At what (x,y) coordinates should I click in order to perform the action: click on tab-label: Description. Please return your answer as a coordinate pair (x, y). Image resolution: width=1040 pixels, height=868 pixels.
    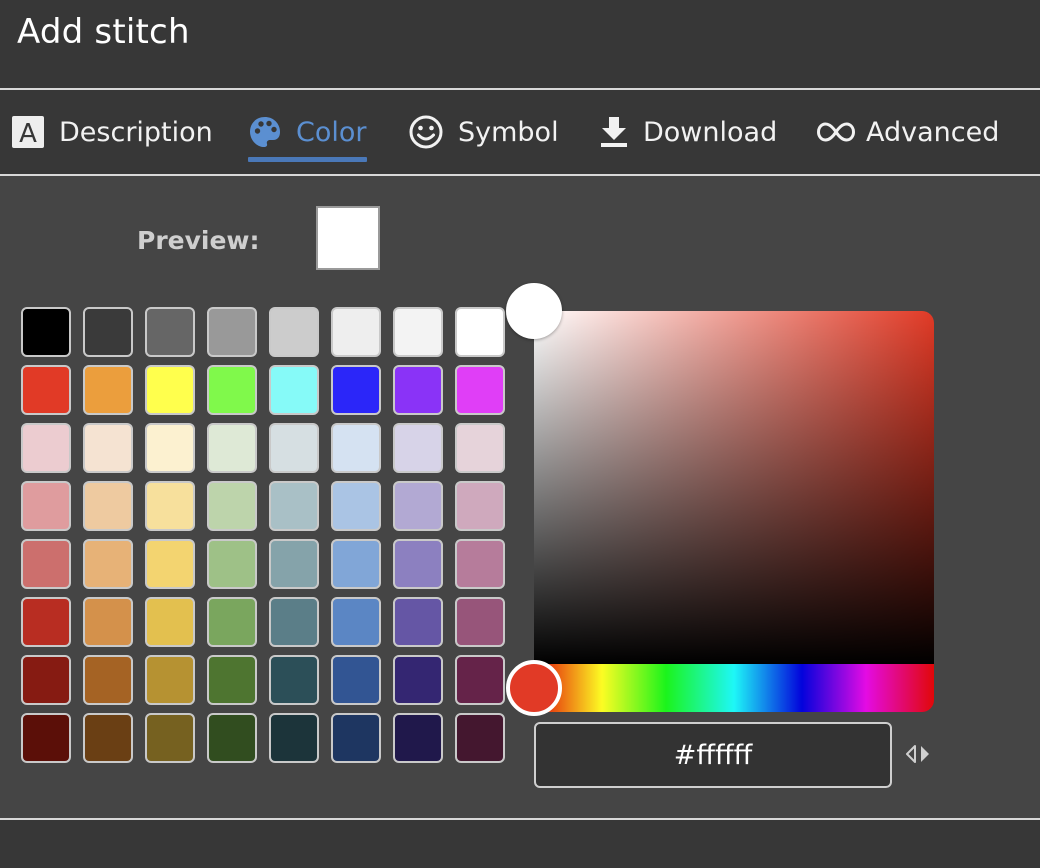
    Looking at the image, I should click on (136, 132).